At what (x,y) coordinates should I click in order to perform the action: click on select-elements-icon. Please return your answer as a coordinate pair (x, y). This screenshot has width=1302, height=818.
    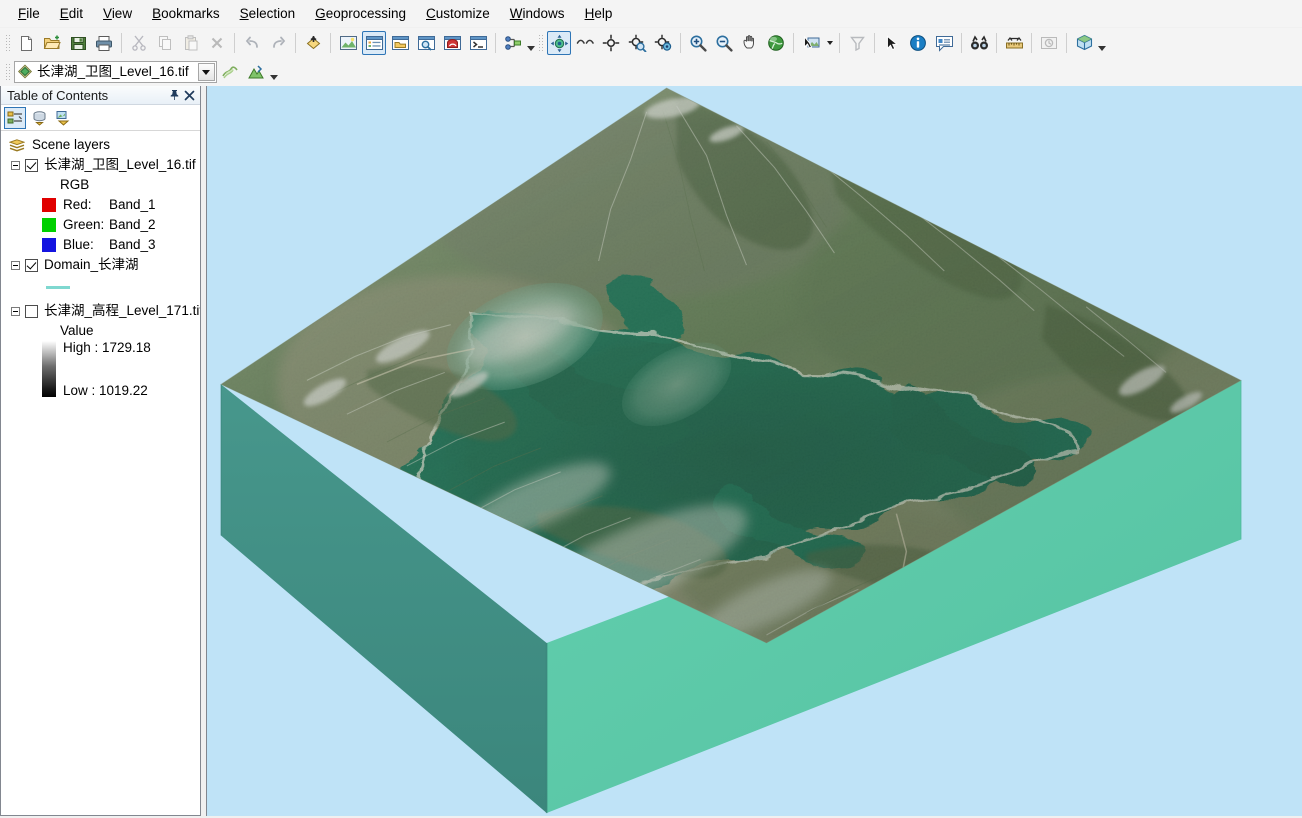
    Looking at the image, I should click on (892, 43).